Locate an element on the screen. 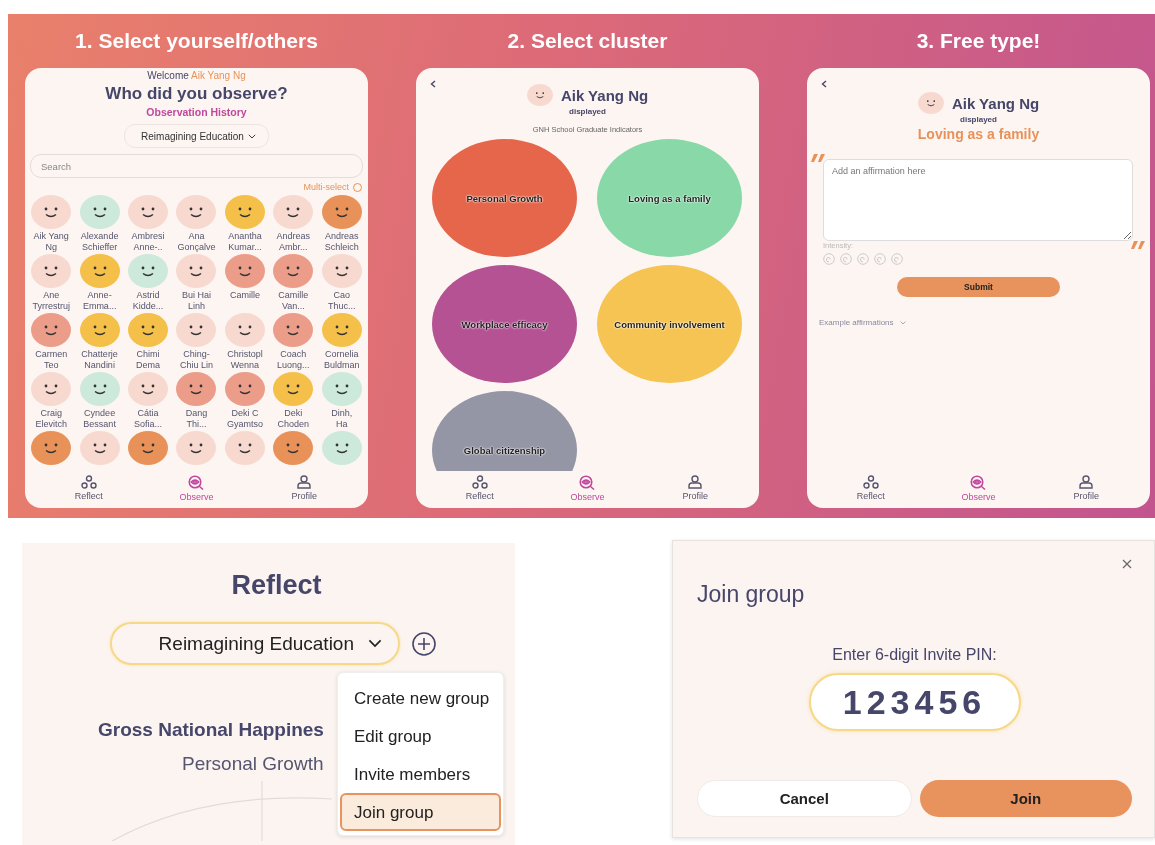 The height and width of the screenshot is (845, 1155). step-heading: 2. Select cluster is located at coordinates (587, 41).